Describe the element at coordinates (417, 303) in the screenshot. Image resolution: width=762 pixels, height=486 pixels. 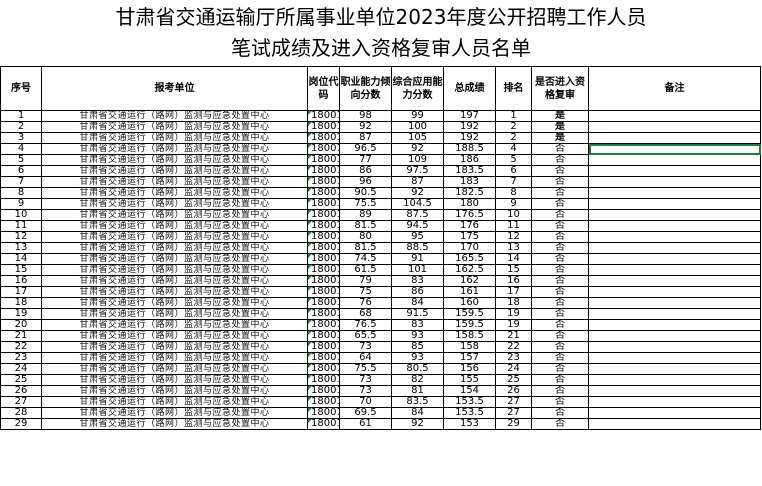
I see `cell-application-score: 84` at that location.